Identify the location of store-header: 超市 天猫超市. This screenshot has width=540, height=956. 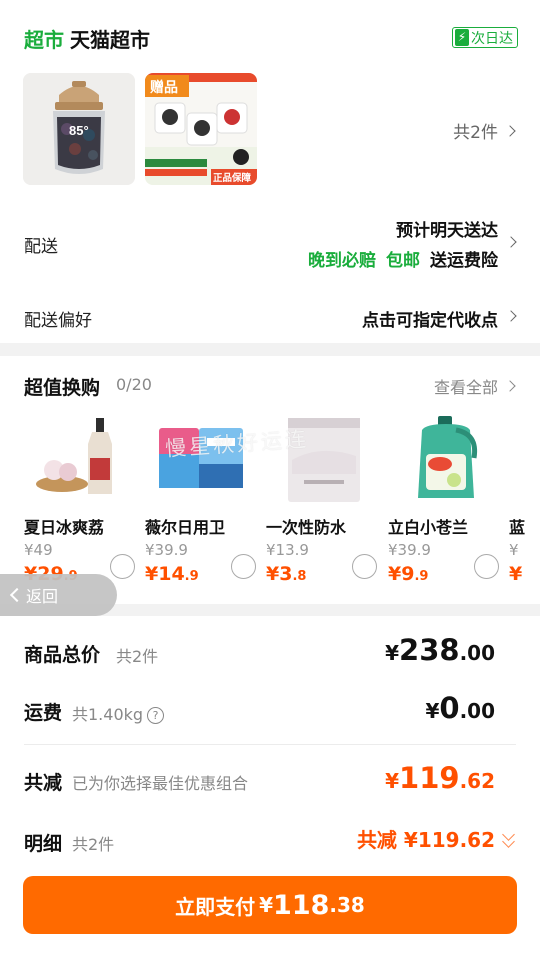
(87, 38).